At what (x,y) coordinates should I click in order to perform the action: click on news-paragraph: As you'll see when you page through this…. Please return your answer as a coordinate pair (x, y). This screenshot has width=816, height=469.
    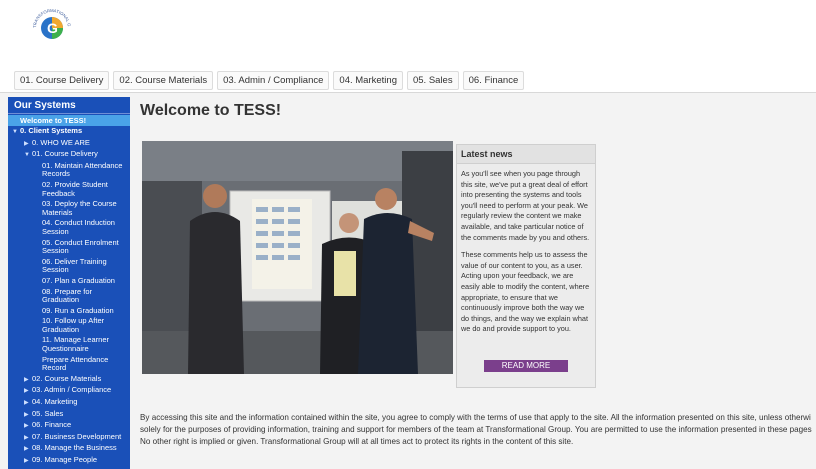
    Looking at the image, I should click on (525, 205).